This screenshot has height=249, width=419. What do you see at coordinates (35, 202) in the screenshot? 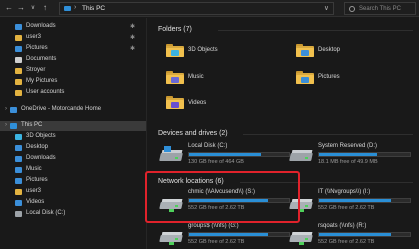
I see `sidebar-item-label: Videos` at bounding box center [35, 202].